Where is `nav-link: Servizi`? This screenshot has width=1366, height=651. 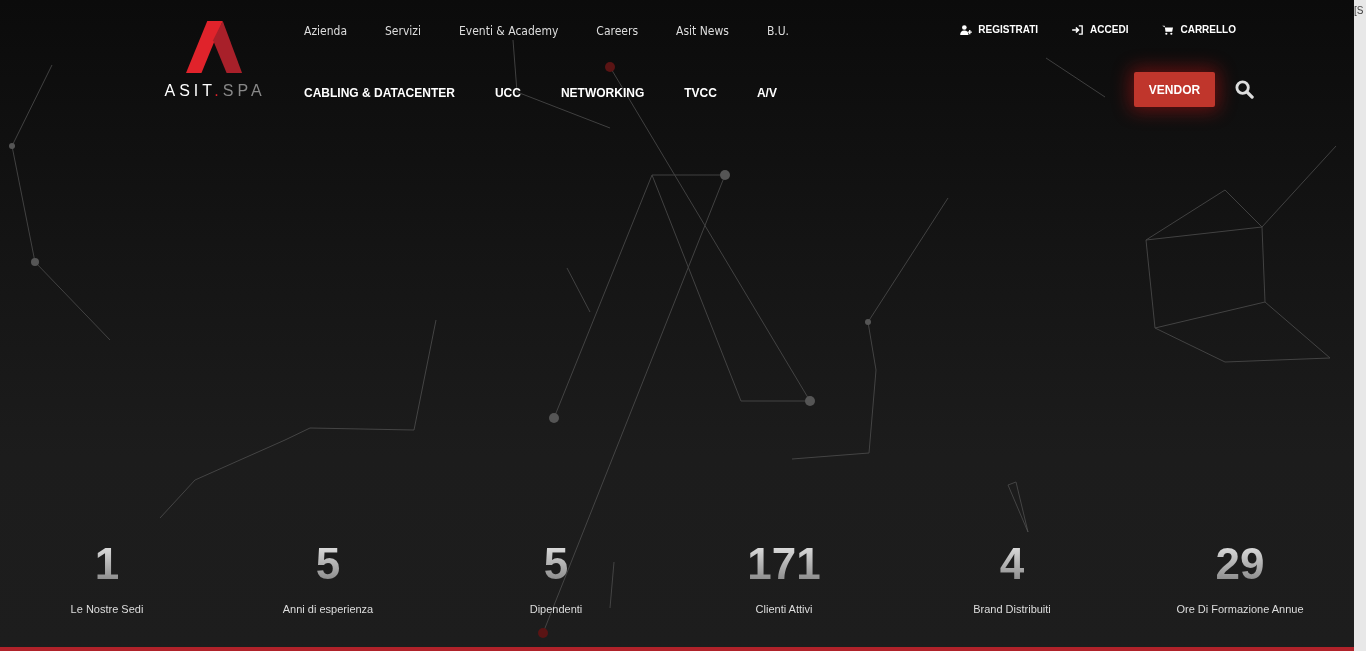
nav-link: Servizi is located at coordinates (403, 31).